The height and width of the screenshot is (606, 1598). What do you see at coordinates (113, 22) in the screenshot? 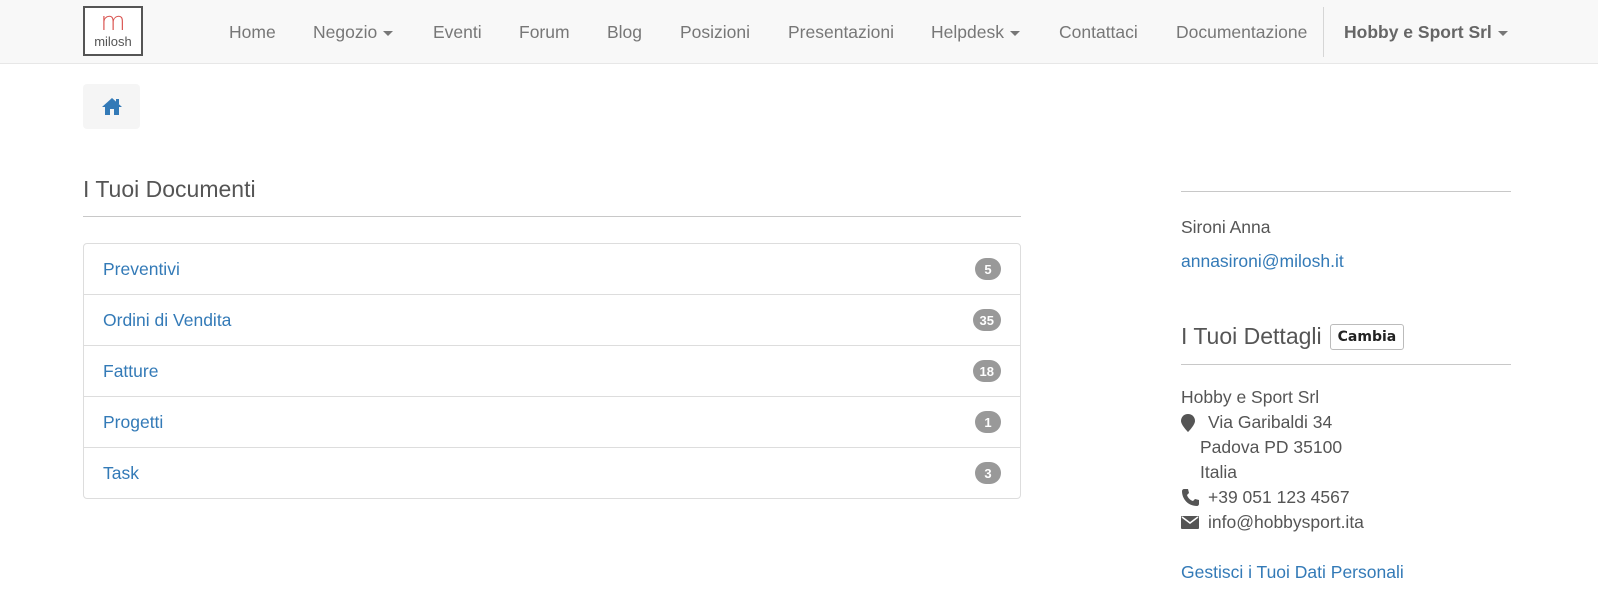
I see `logo-mark: m` at bounding box center [113, 22].